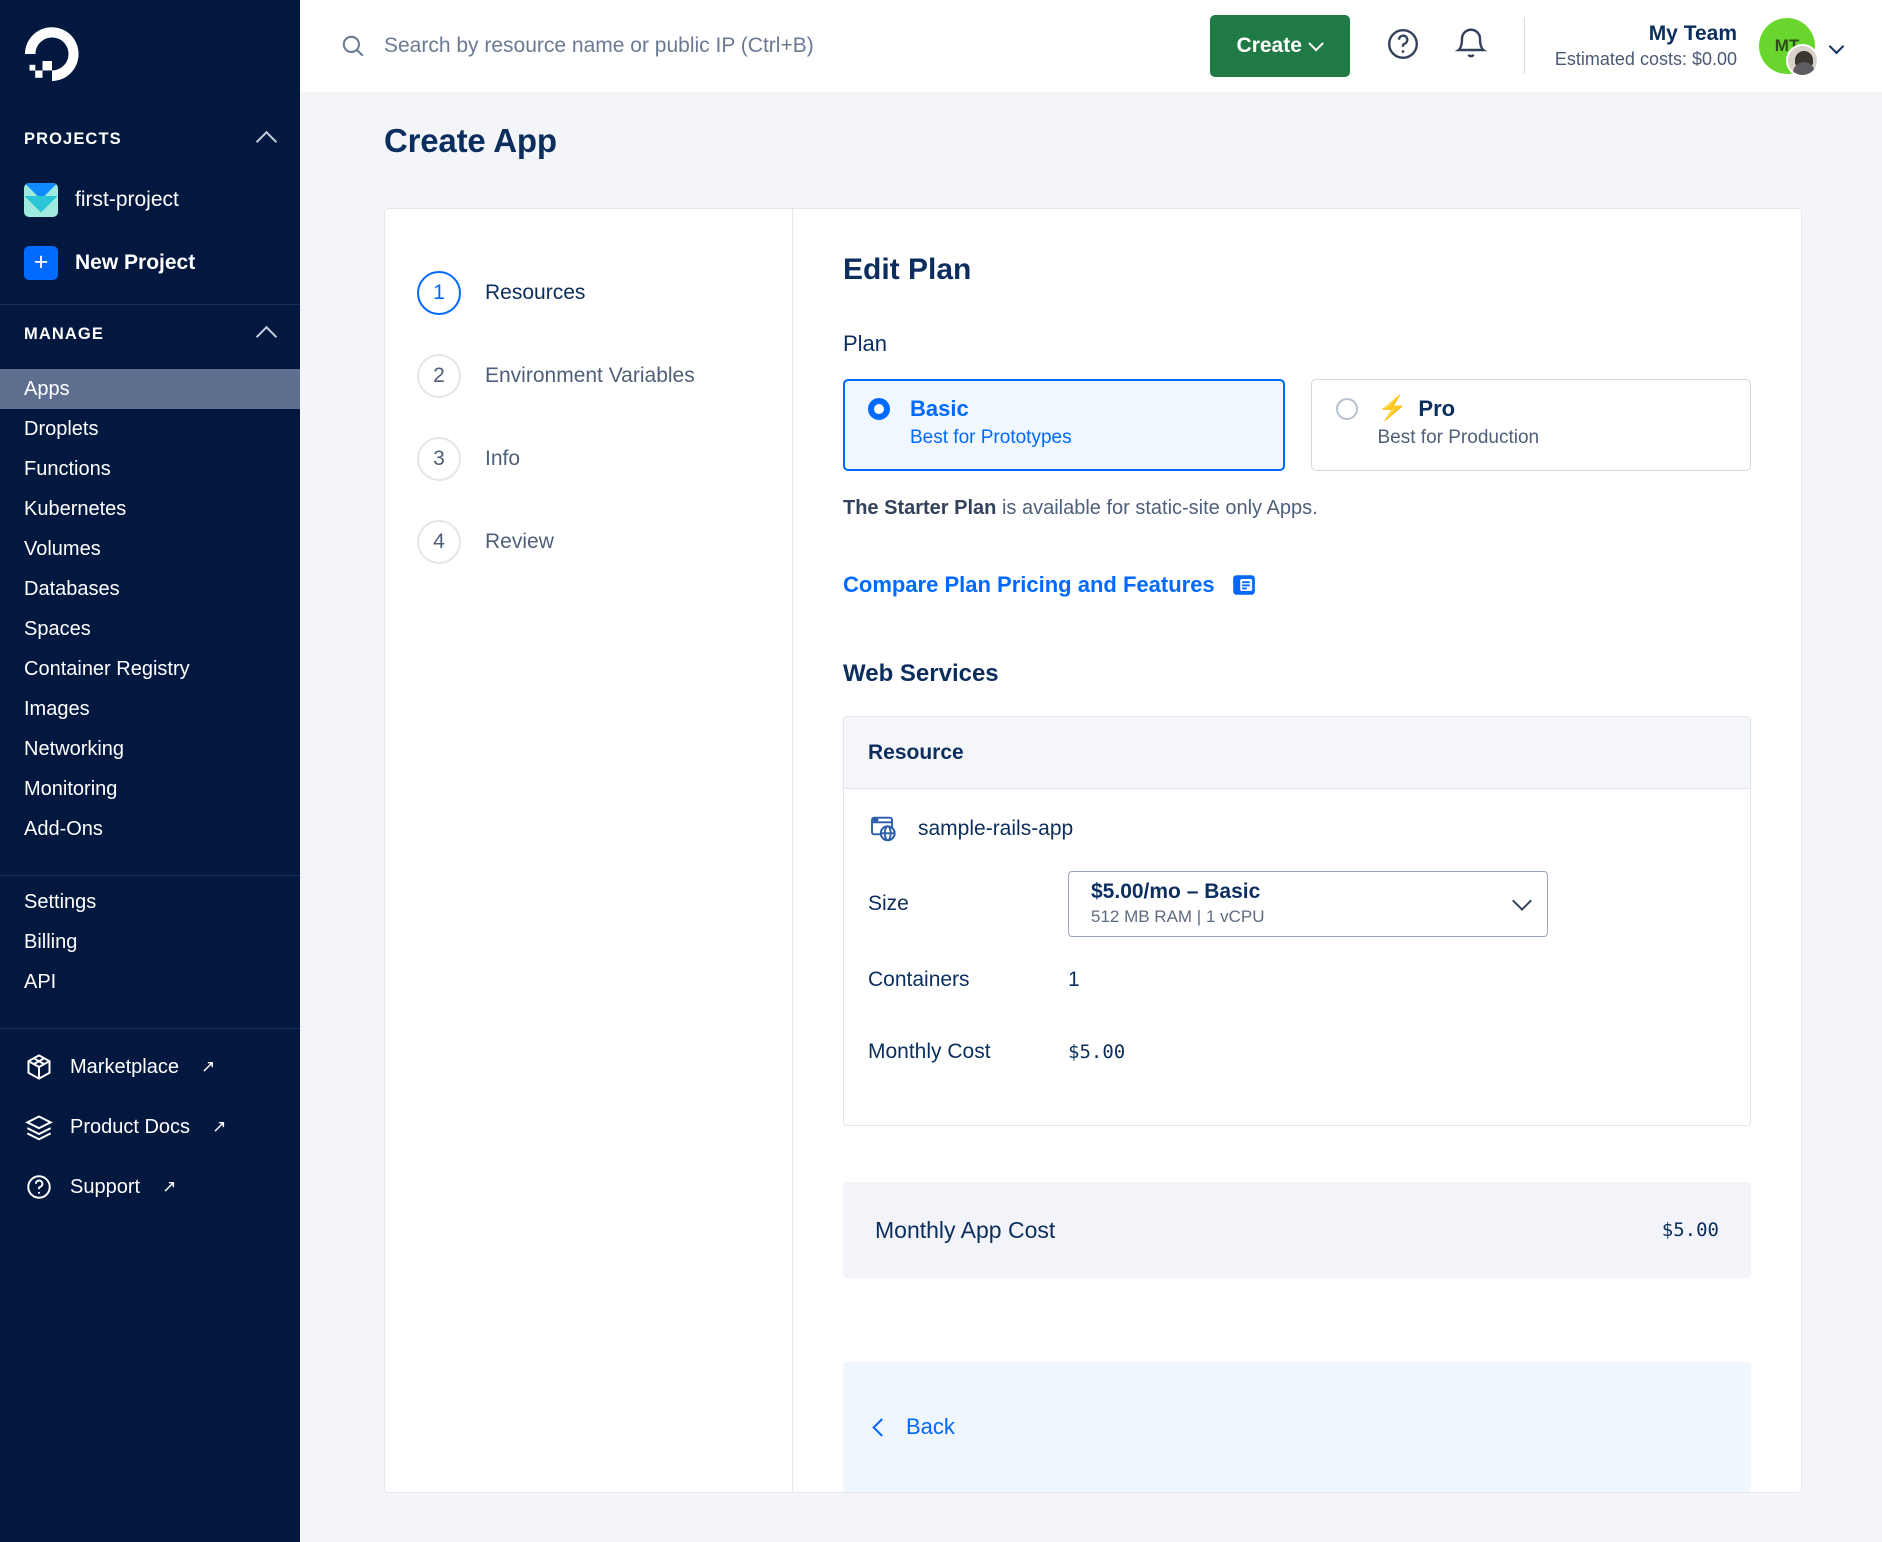 The image size is (1882, 1542). What do you see at coordinates (1802, 60) in the screenshot?
I see `avatar-photo` at bounding box center [1802, 60].